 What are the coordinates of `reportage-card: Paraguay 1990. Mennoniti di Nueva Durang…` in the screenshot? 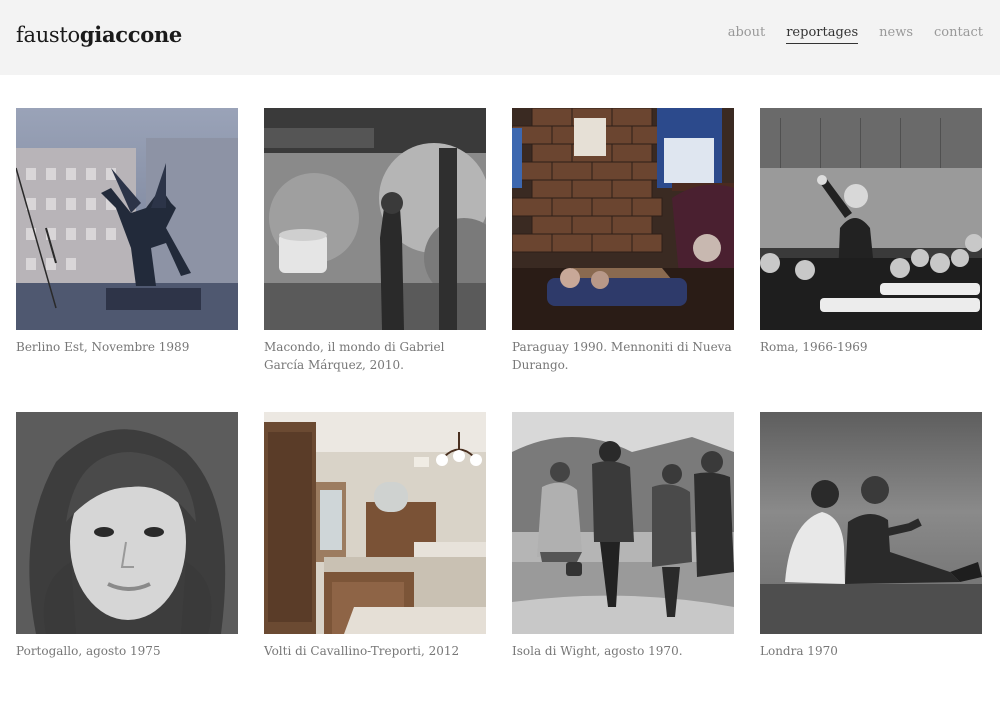 It's located at (623, 241).